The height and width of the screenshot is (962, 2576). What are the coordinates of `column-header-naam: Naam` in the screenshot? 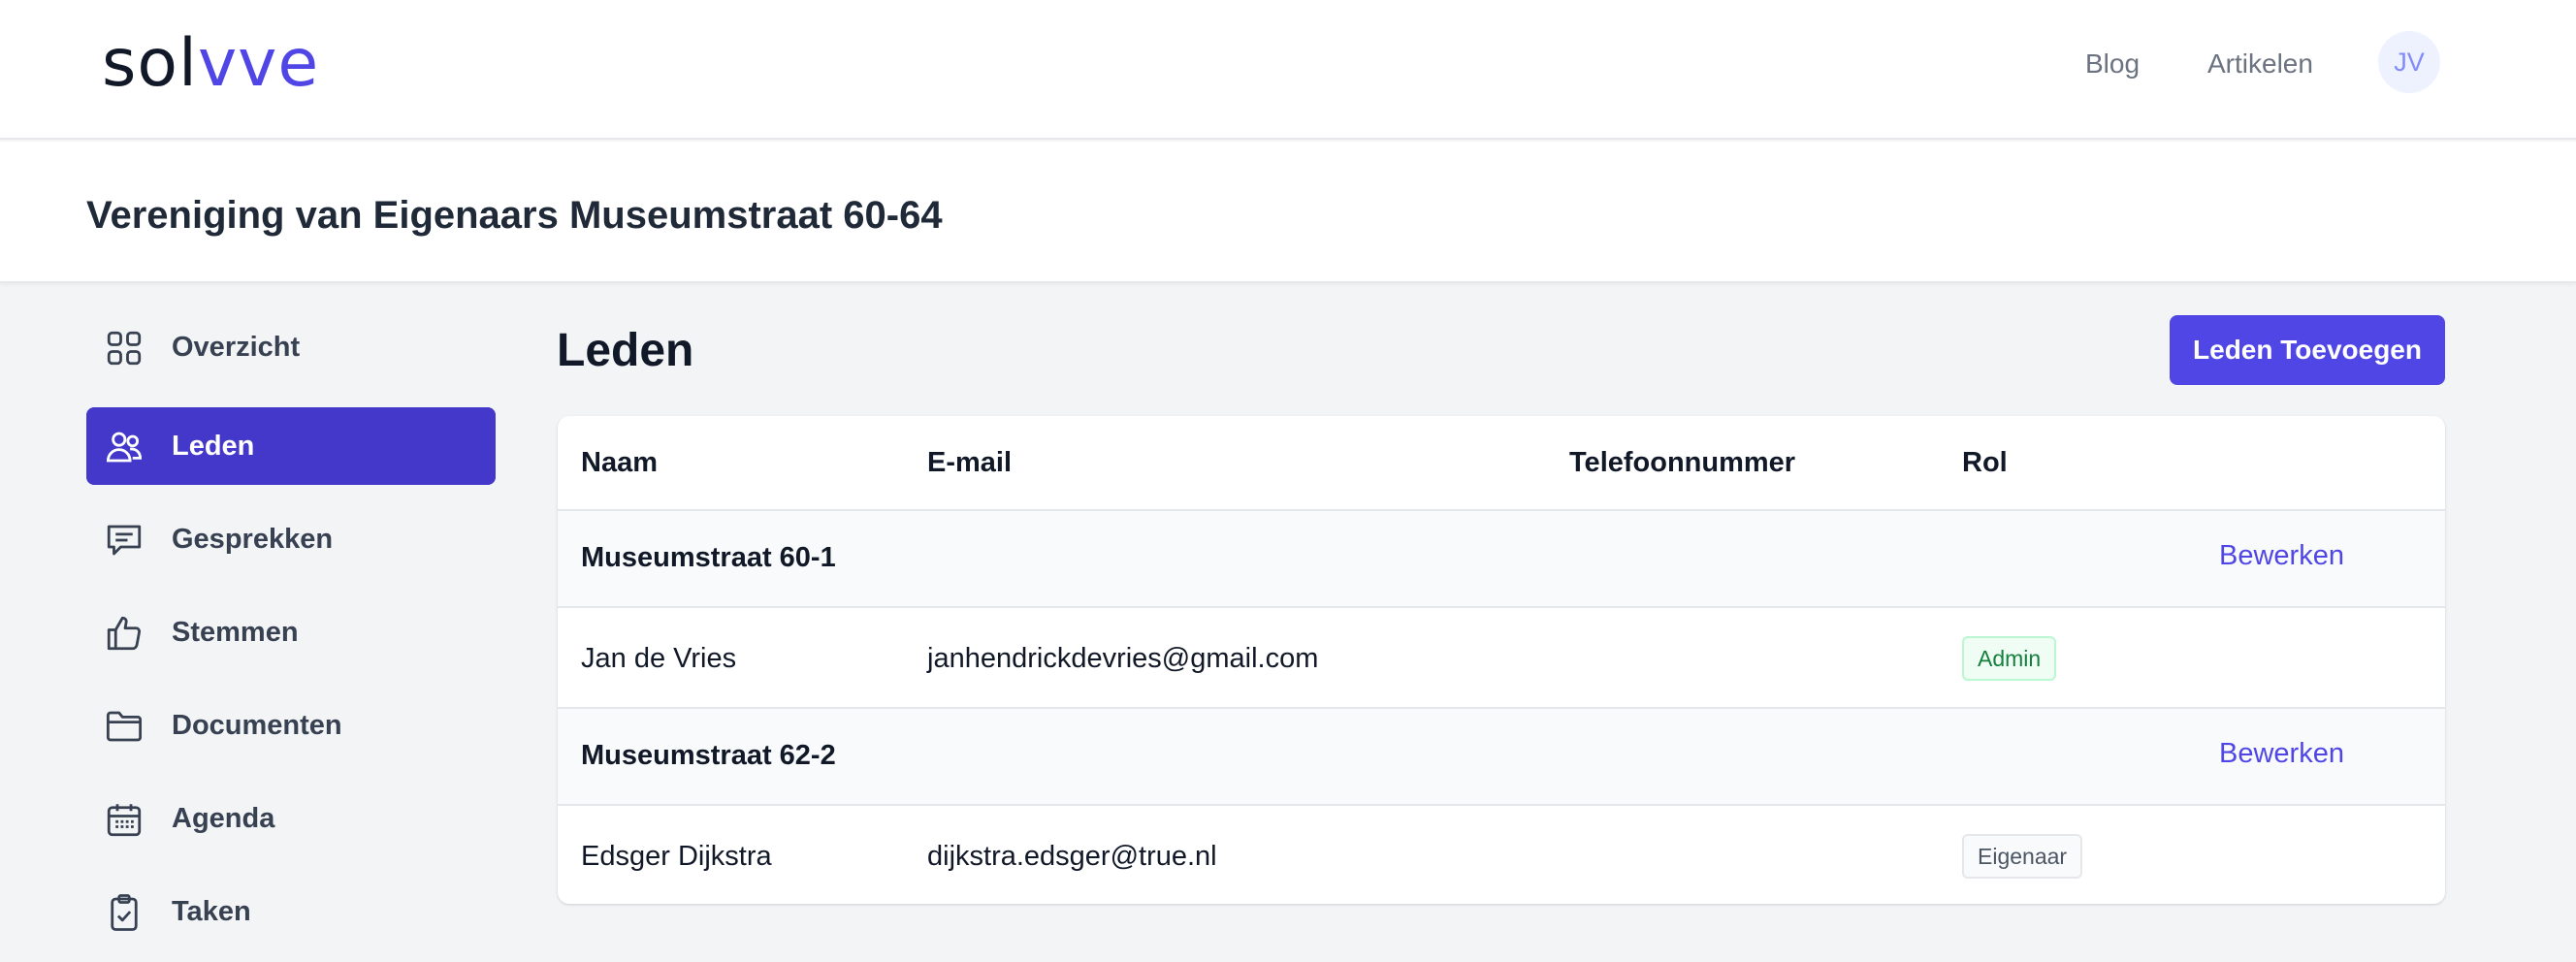 It's located at (619, 462).